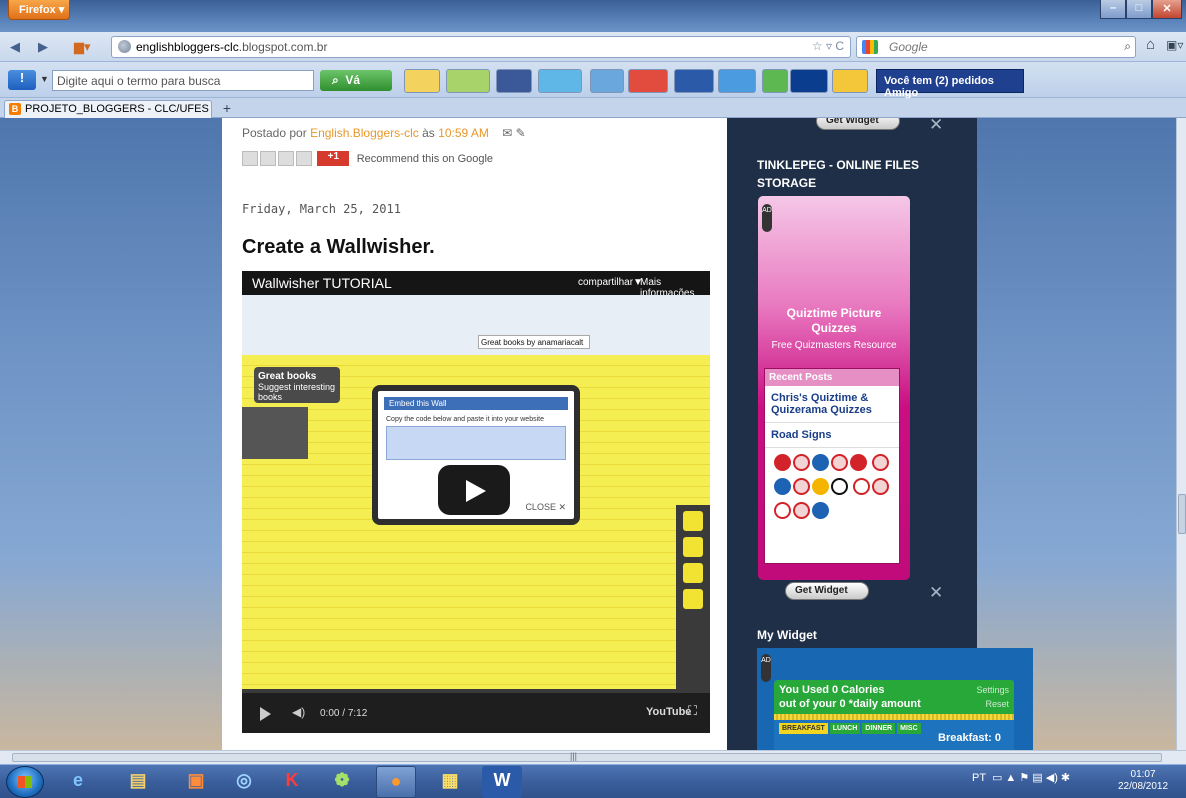 The height and width of the screenshot is (798, 1186). I want to click on chevron-down-icon: ▼, so click(44, 79).